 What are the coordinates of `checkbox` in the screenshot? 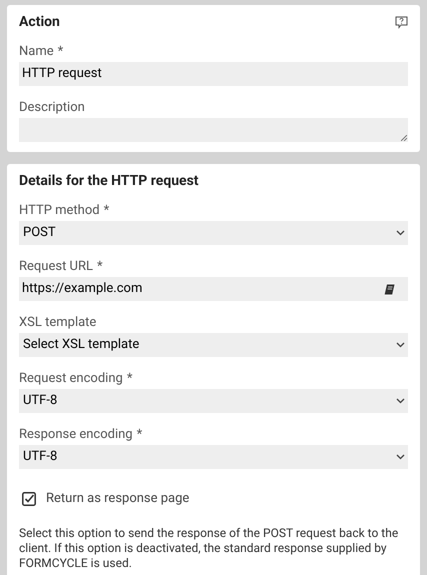 It's located at (29, 499).